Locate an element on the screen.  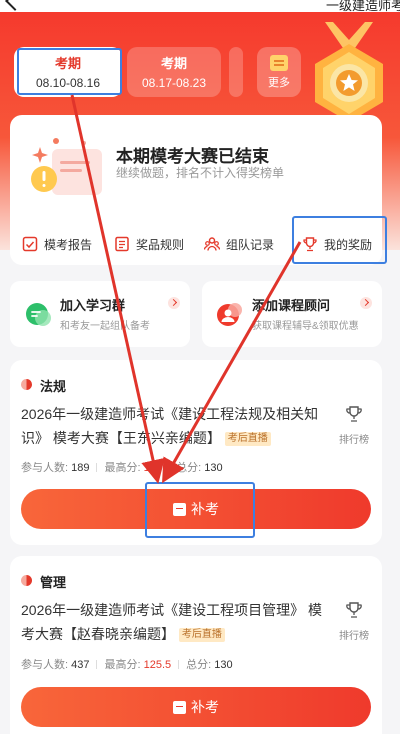
promo-subtitle: 获取课程辅导&领取优惠 is located at coordinates (305, 326).